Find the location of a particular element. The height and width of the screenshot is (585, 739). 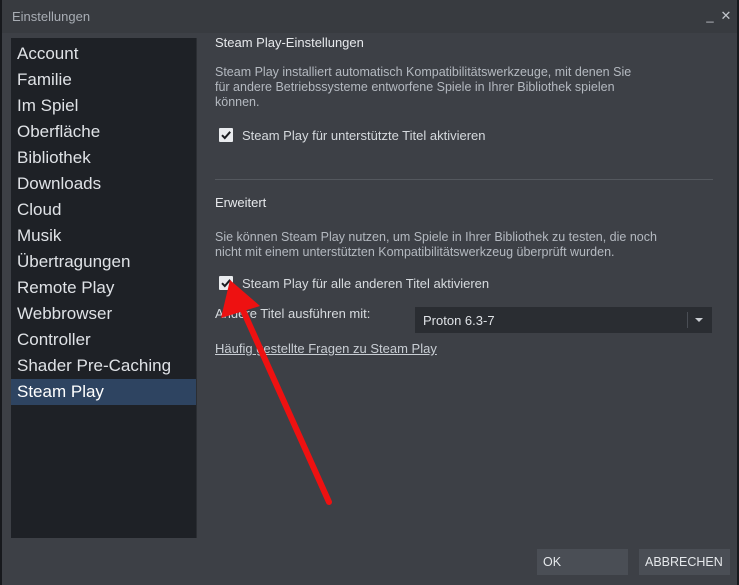

annotation-arrow-icon is located at coordinates (276, 392).